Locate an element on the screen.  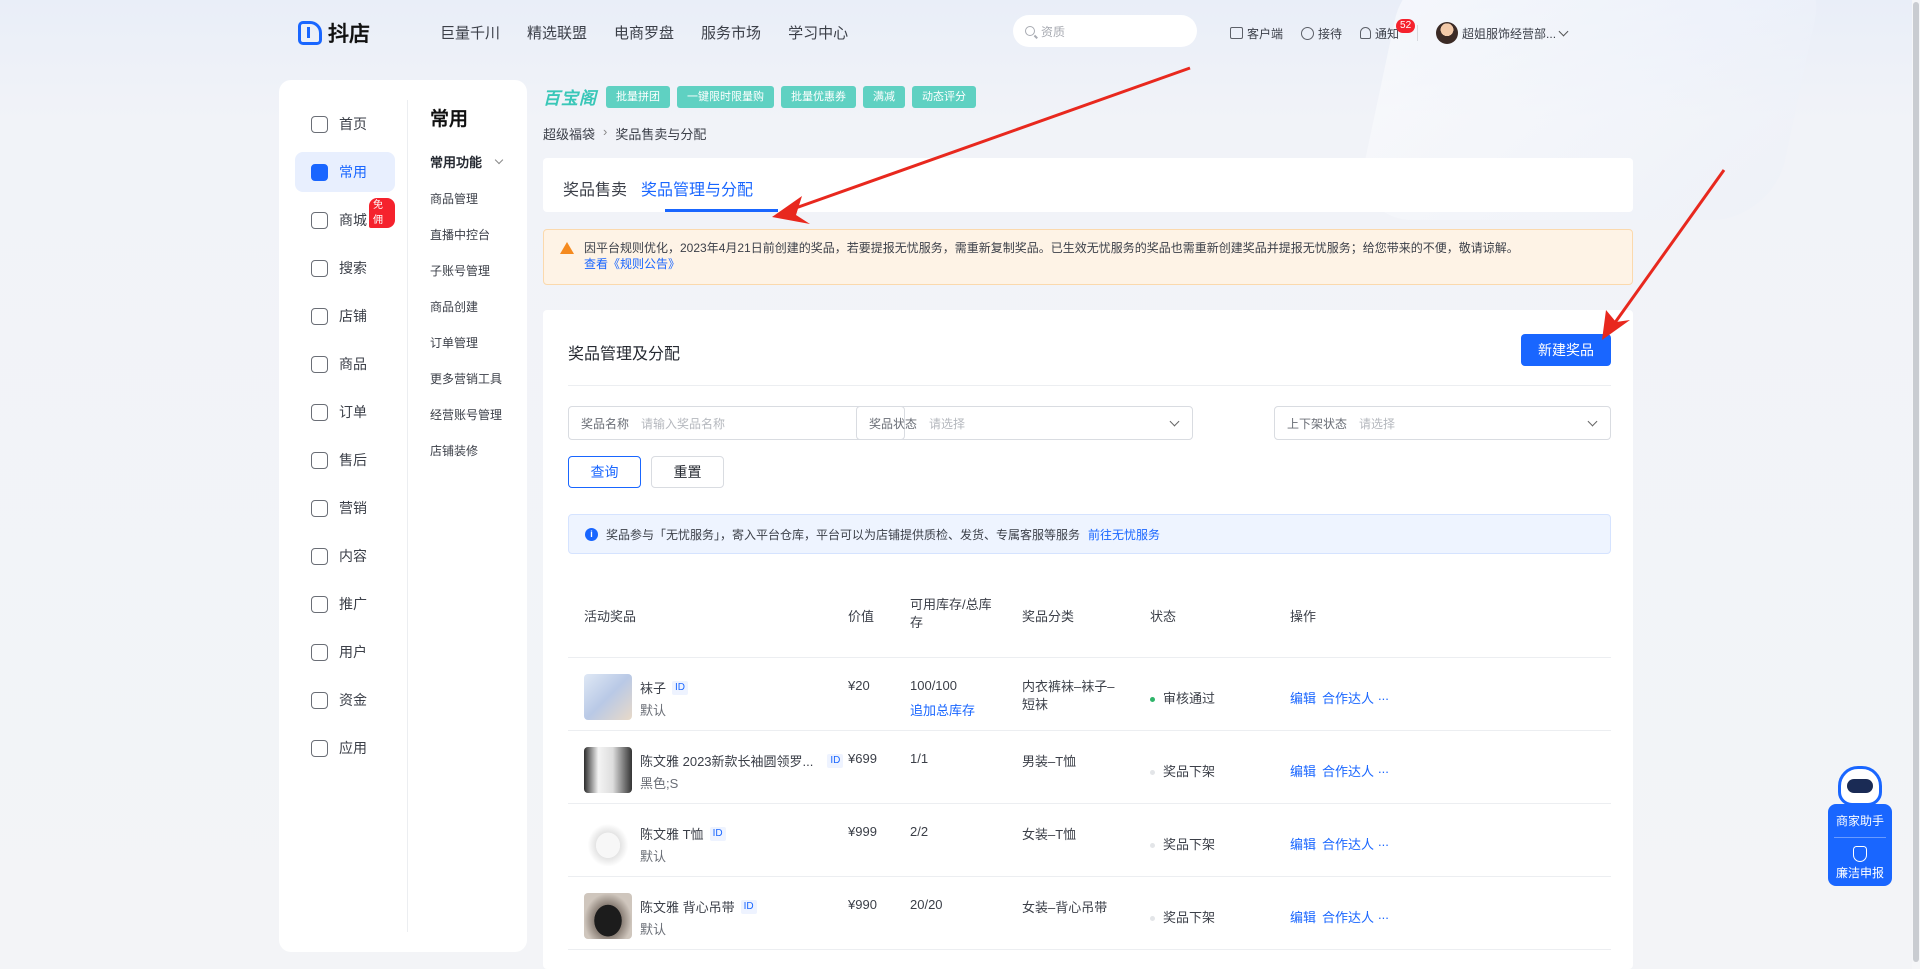
info-text: 奖品参与「无忧服务」，寄入平台仓库，平台可以为店铺提供质检、发货、专属客服等服务 is located at coordinates (843, 534).